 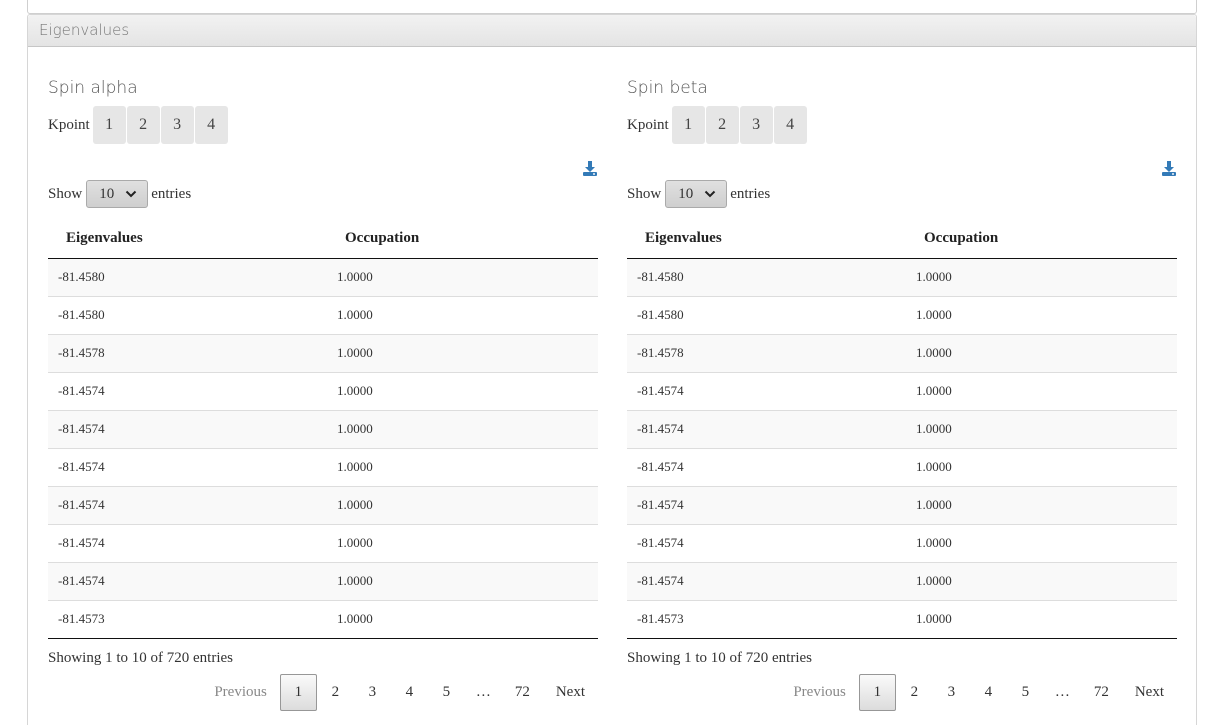 What do you see at coordinates (612, 7) in the screenshot?
I see `previous-panel-edge` at bounding box center [612, 7].